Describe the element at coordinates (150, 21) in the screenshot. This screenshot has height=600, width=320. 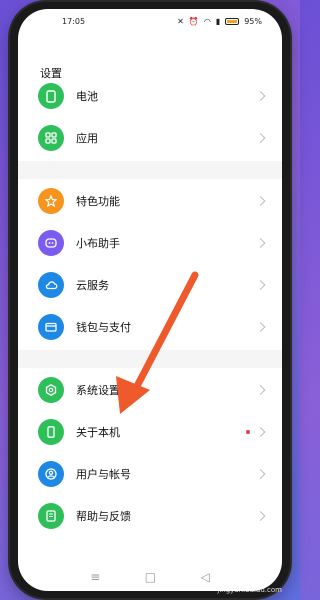
I see `status-bar: 17:05 ✕ ⏰ ◠ ▮ 95%` at that location.